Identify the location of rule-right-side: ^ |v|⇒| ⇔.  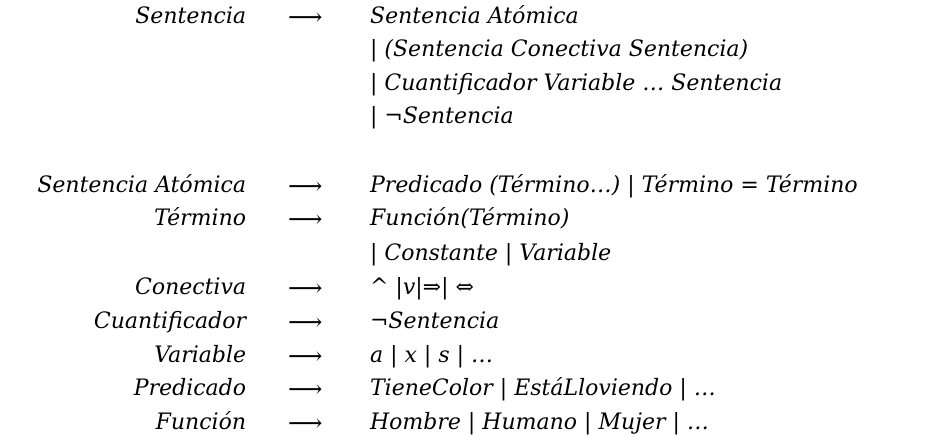
(422, 287).